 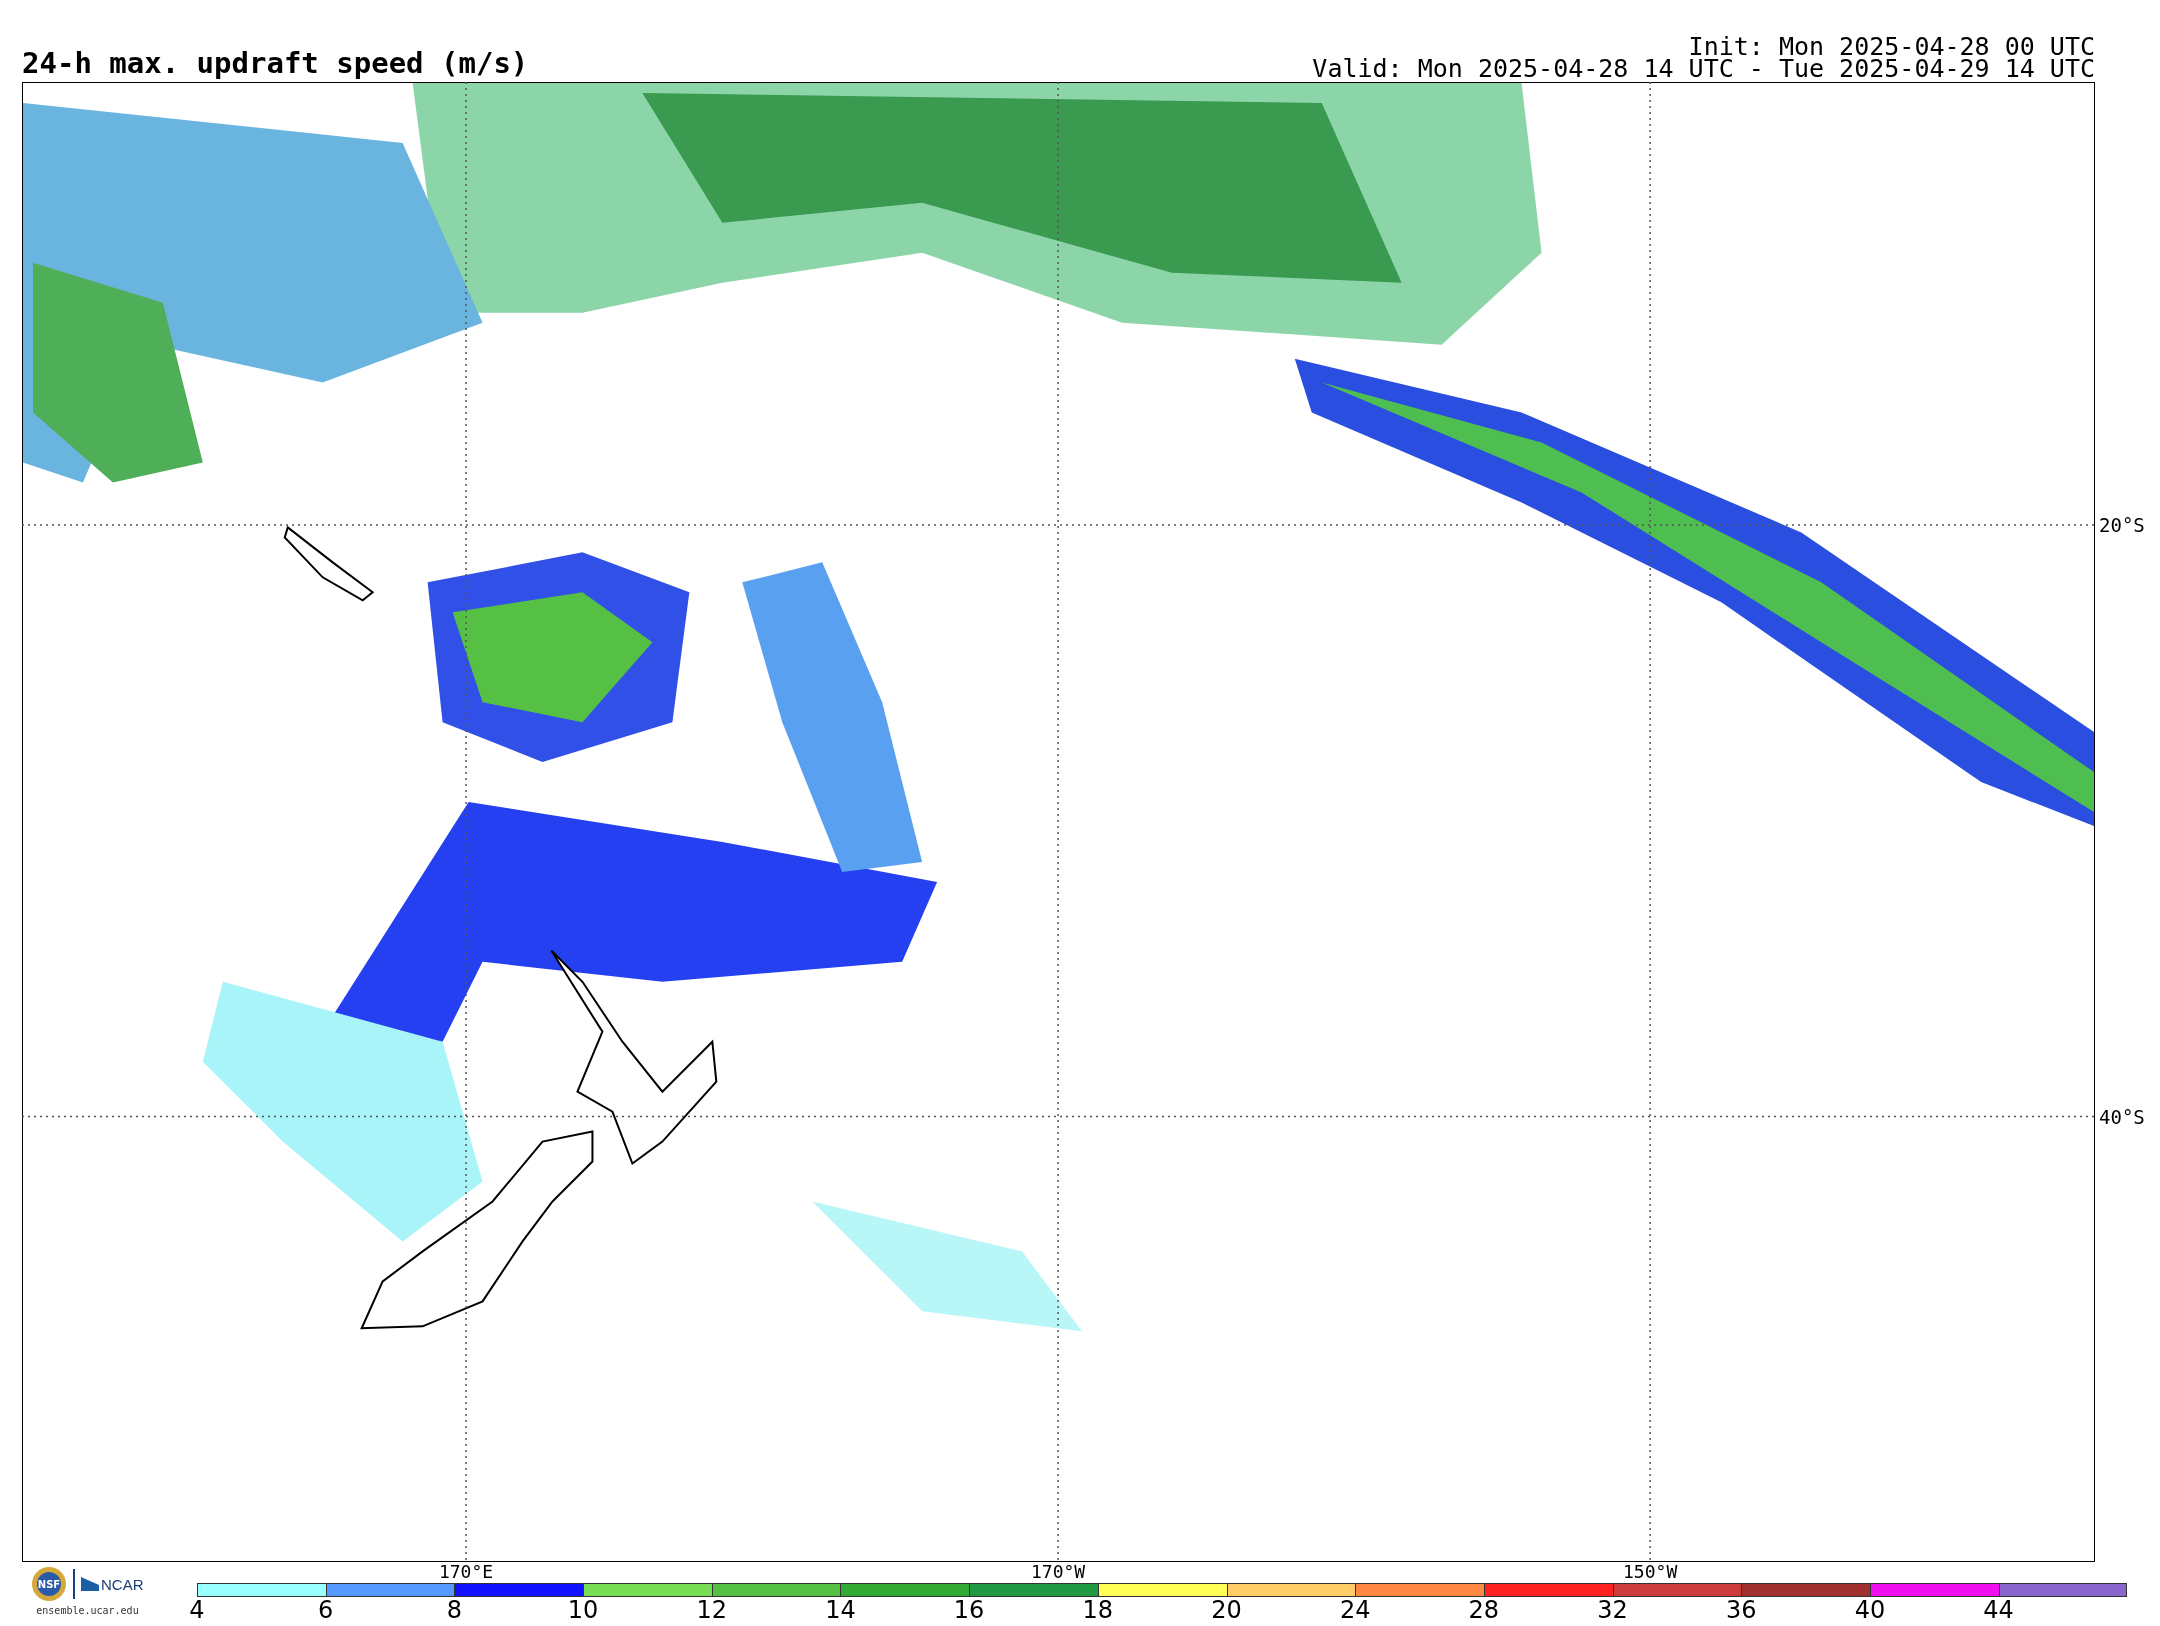 I want to click on chart-title: 24-h max. updraft speed (m/s), so click(x=275, y=63).